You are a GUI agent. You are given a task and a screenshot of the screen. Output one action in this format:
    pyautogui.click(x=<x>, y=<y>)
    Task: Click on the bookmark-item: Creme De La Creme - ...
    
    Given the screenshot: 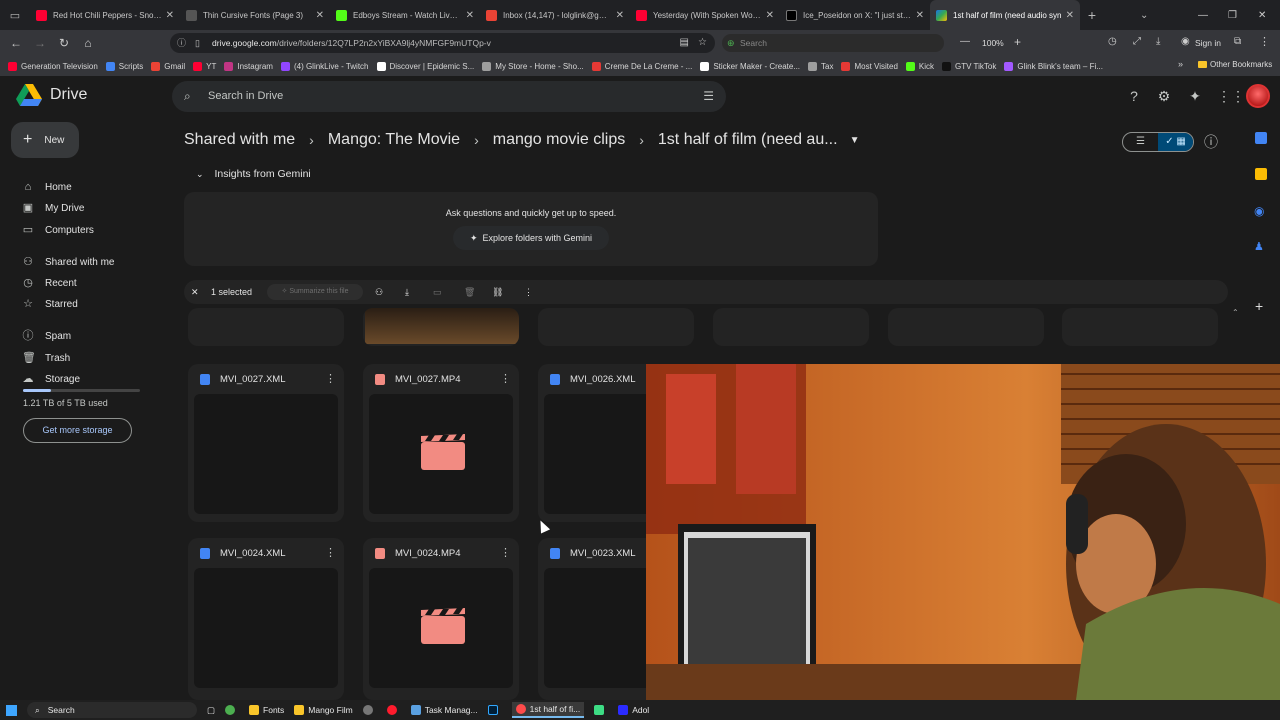 What is the action you would take?
    pyautogui.click(x=641, y=66)
    